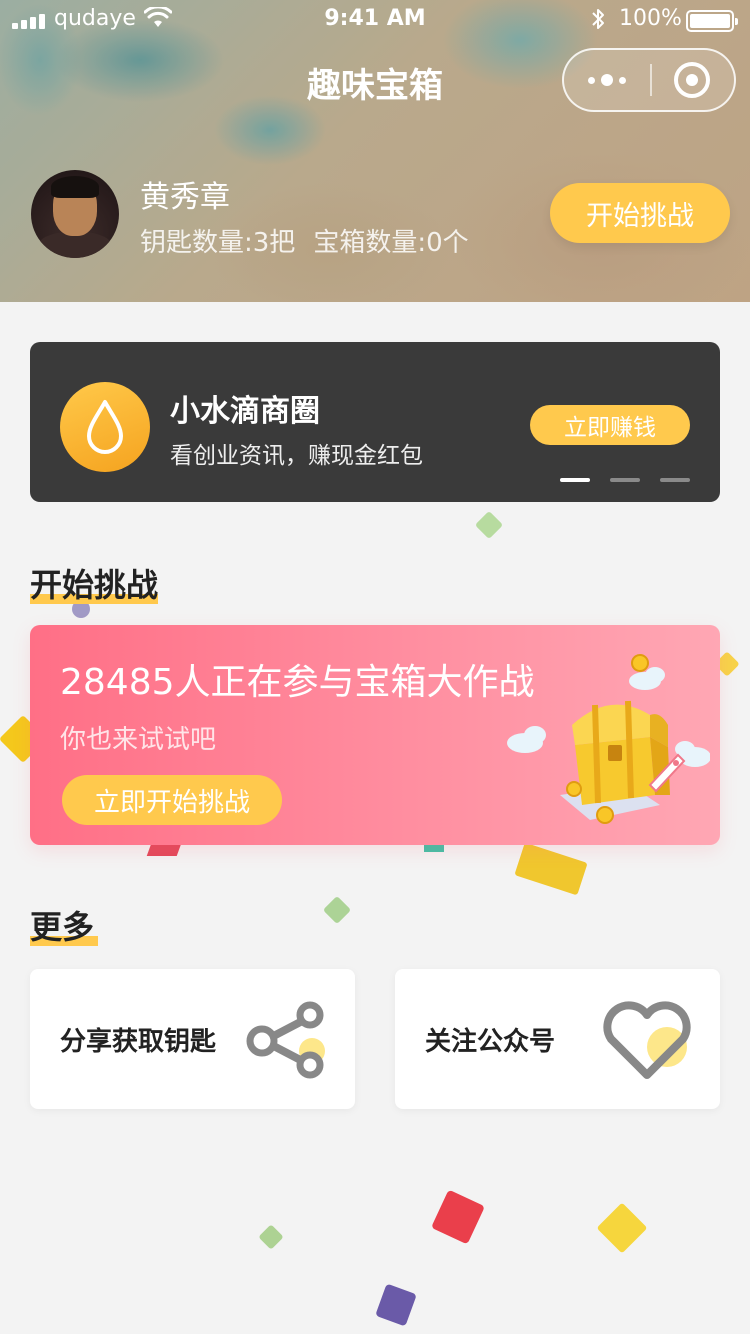 The image size is (750, 1334). Describe the element at coordinates (610, 425) in the screenshot. I see `earn-money-button: 立即赚钱` at that location.